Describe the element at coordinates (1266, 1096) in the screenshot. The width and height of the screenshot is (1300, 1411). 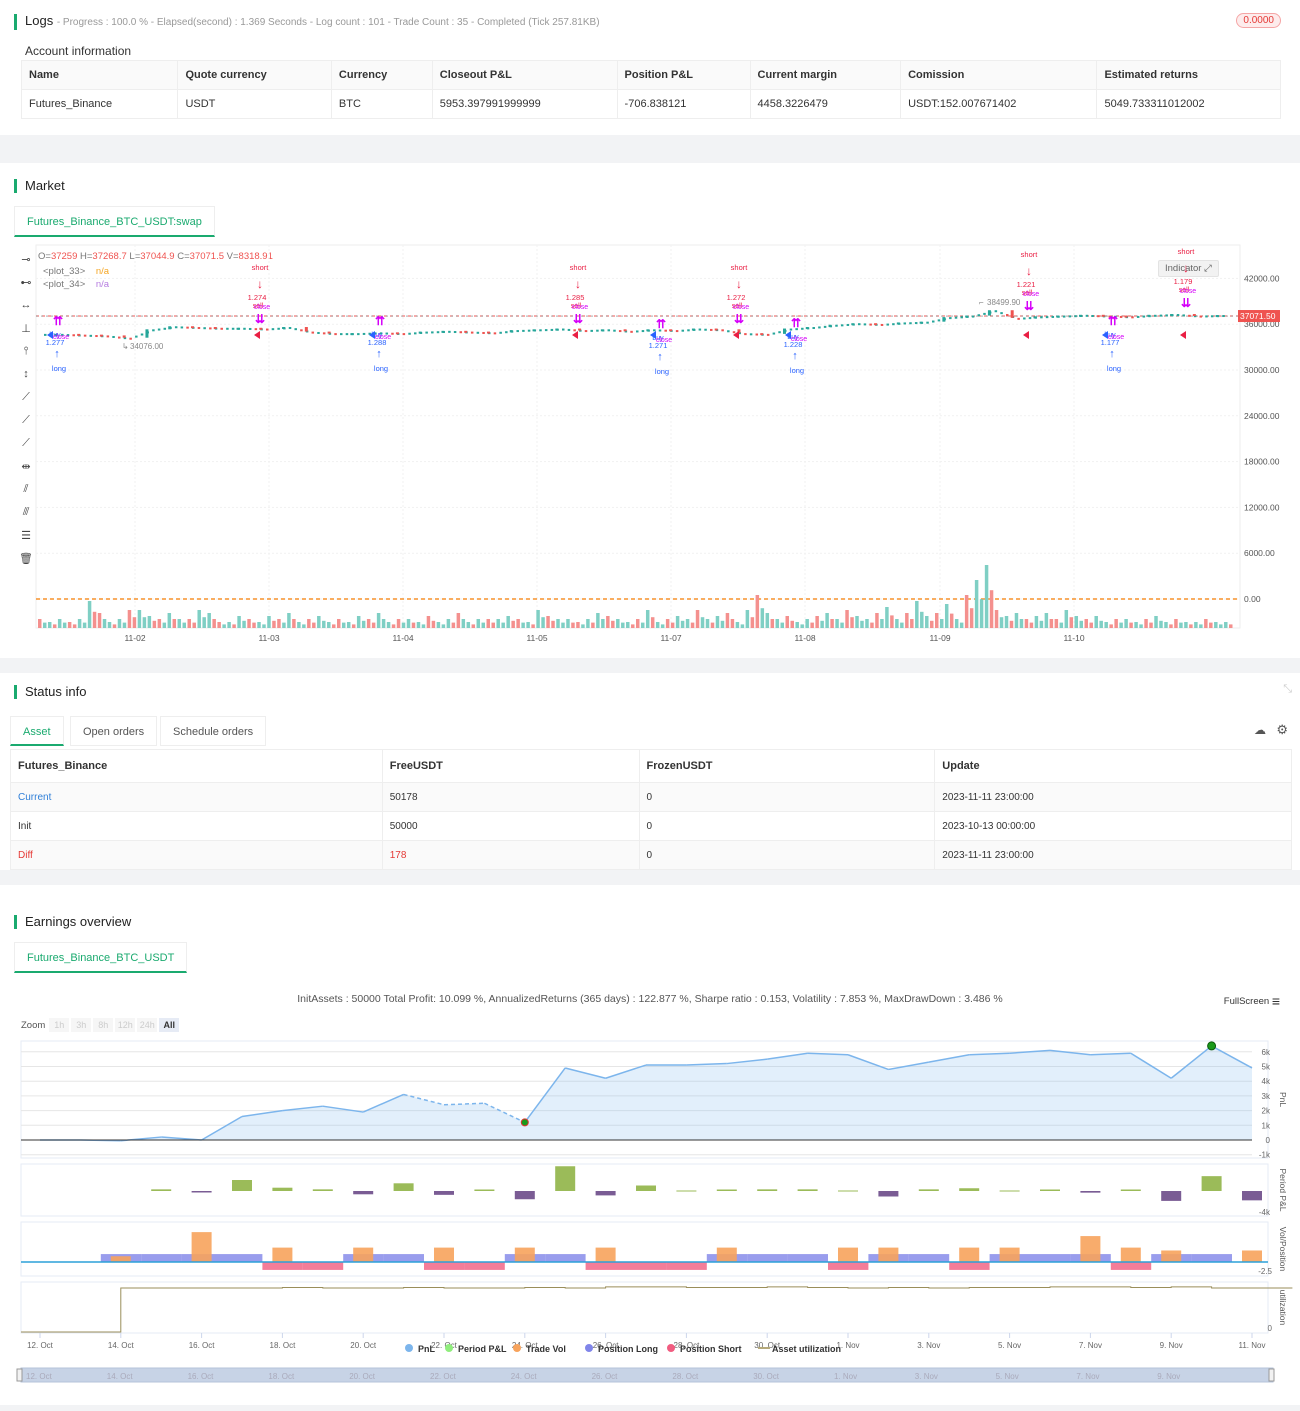
I see `pnl-tick: 3k` at that location.